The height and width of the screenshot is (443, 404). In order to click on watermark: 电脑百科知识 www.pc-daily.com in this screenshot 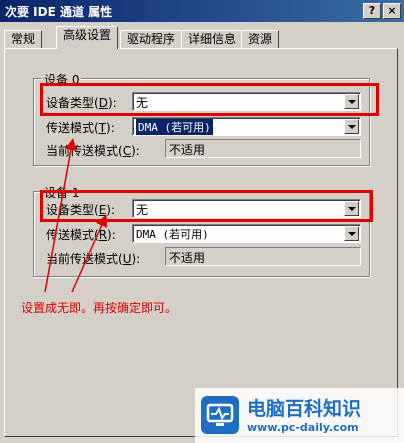, I will do `click(299, 415)`.